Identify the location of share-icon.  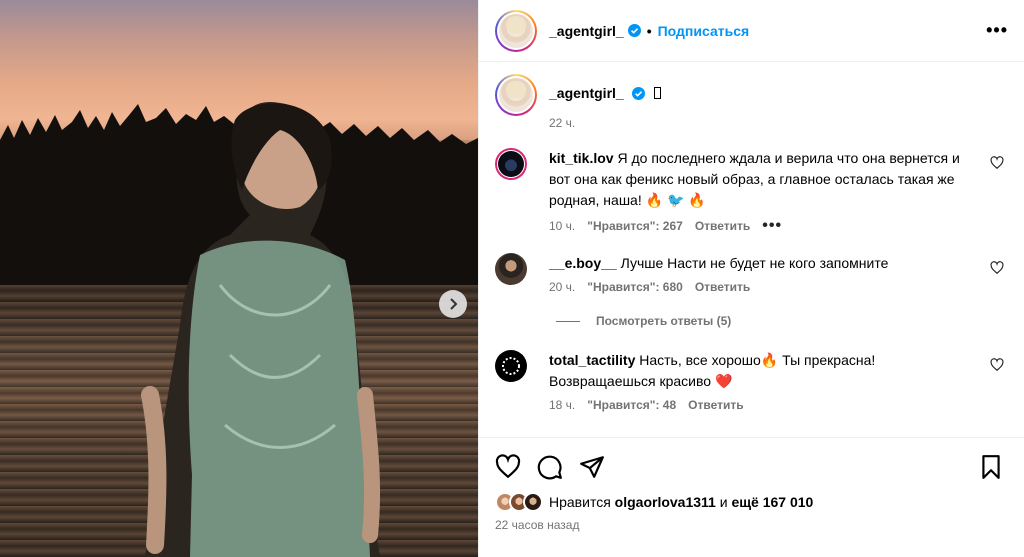
(592, 467).